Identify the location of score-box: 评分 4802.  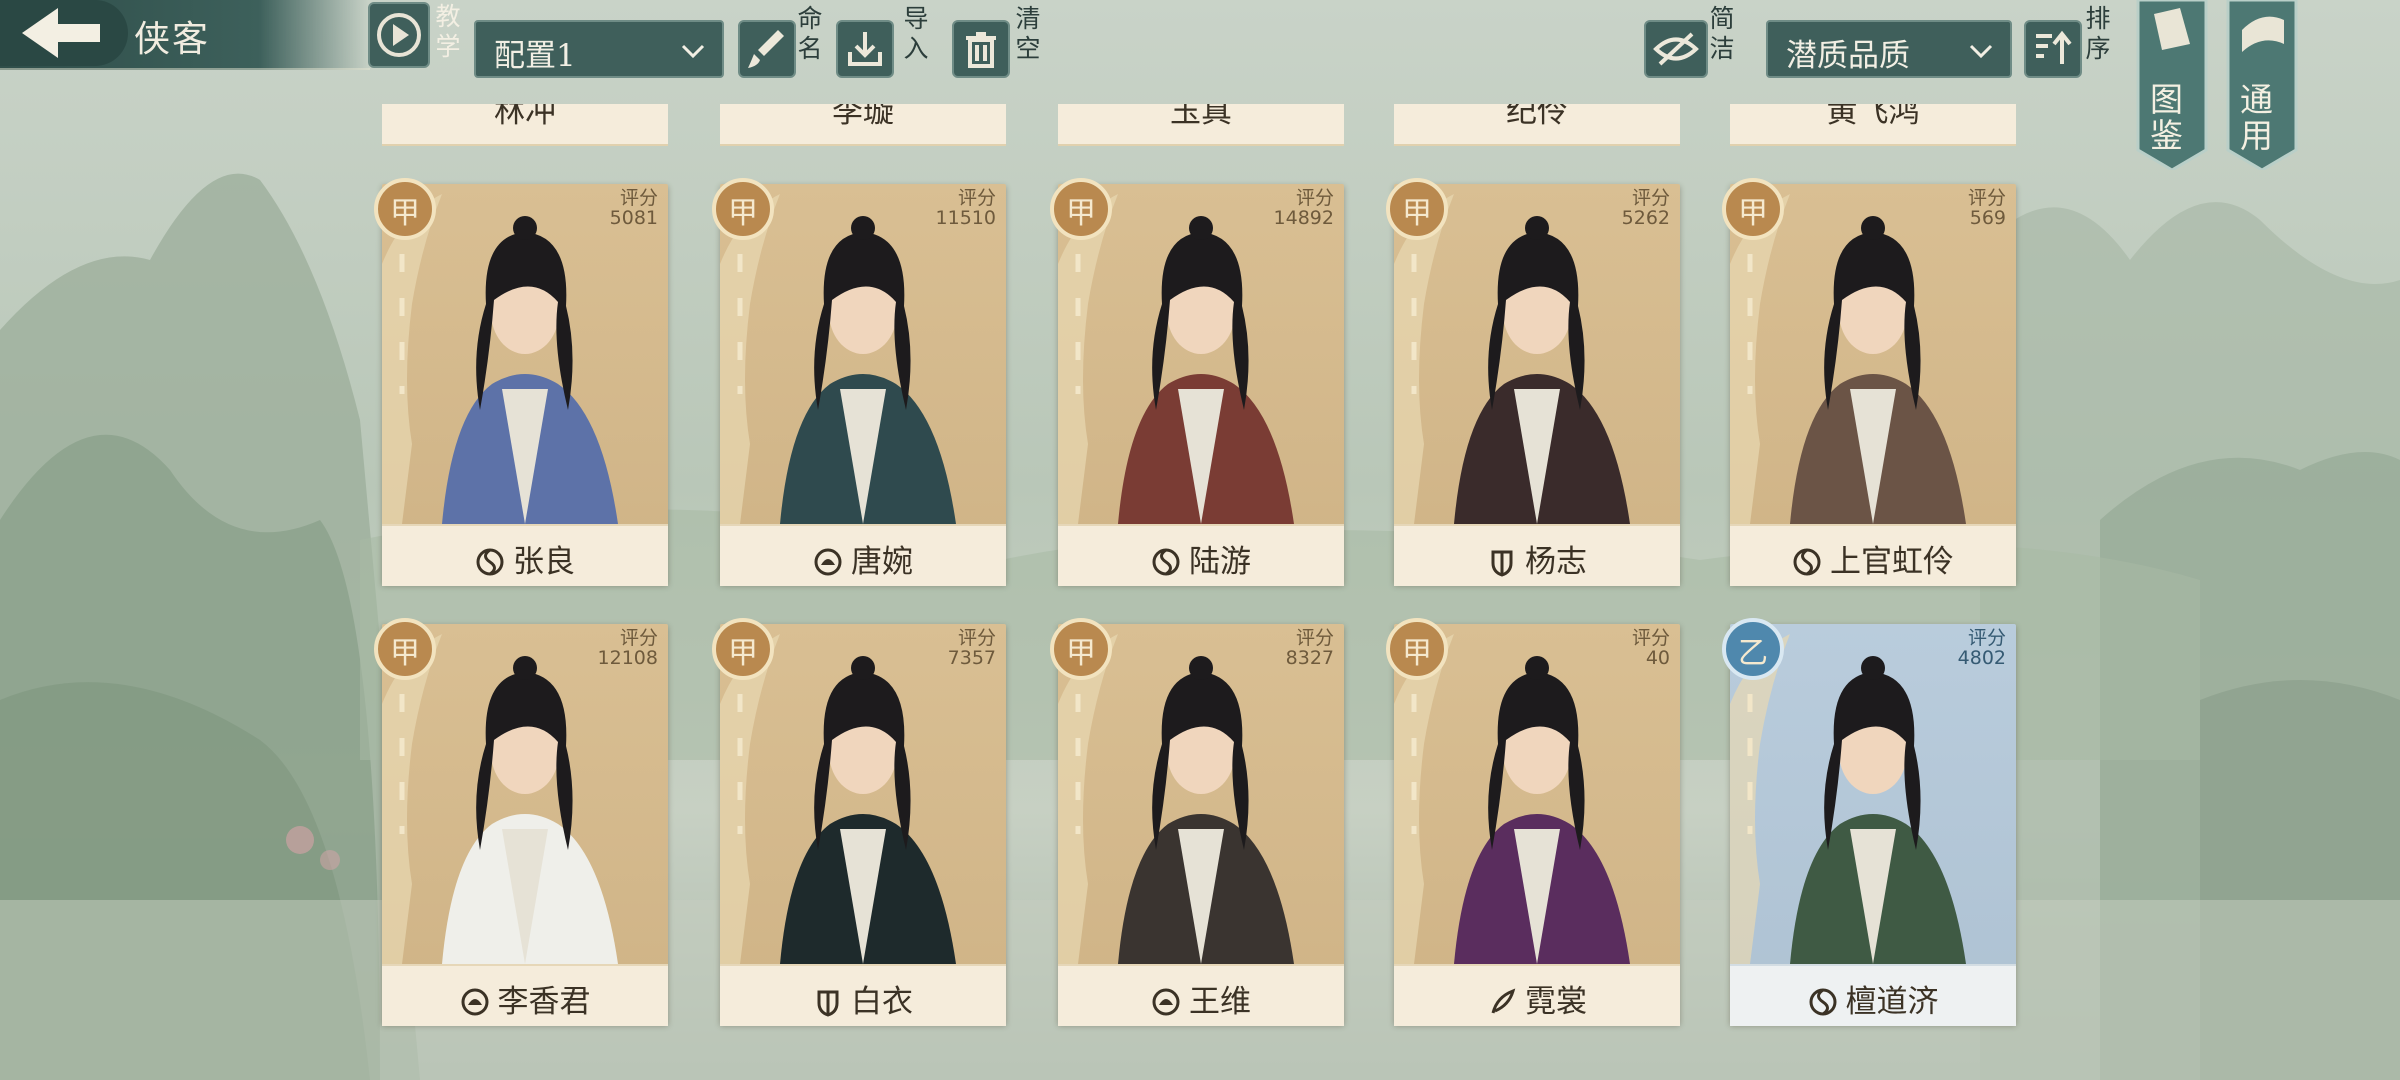
(1982, 648).